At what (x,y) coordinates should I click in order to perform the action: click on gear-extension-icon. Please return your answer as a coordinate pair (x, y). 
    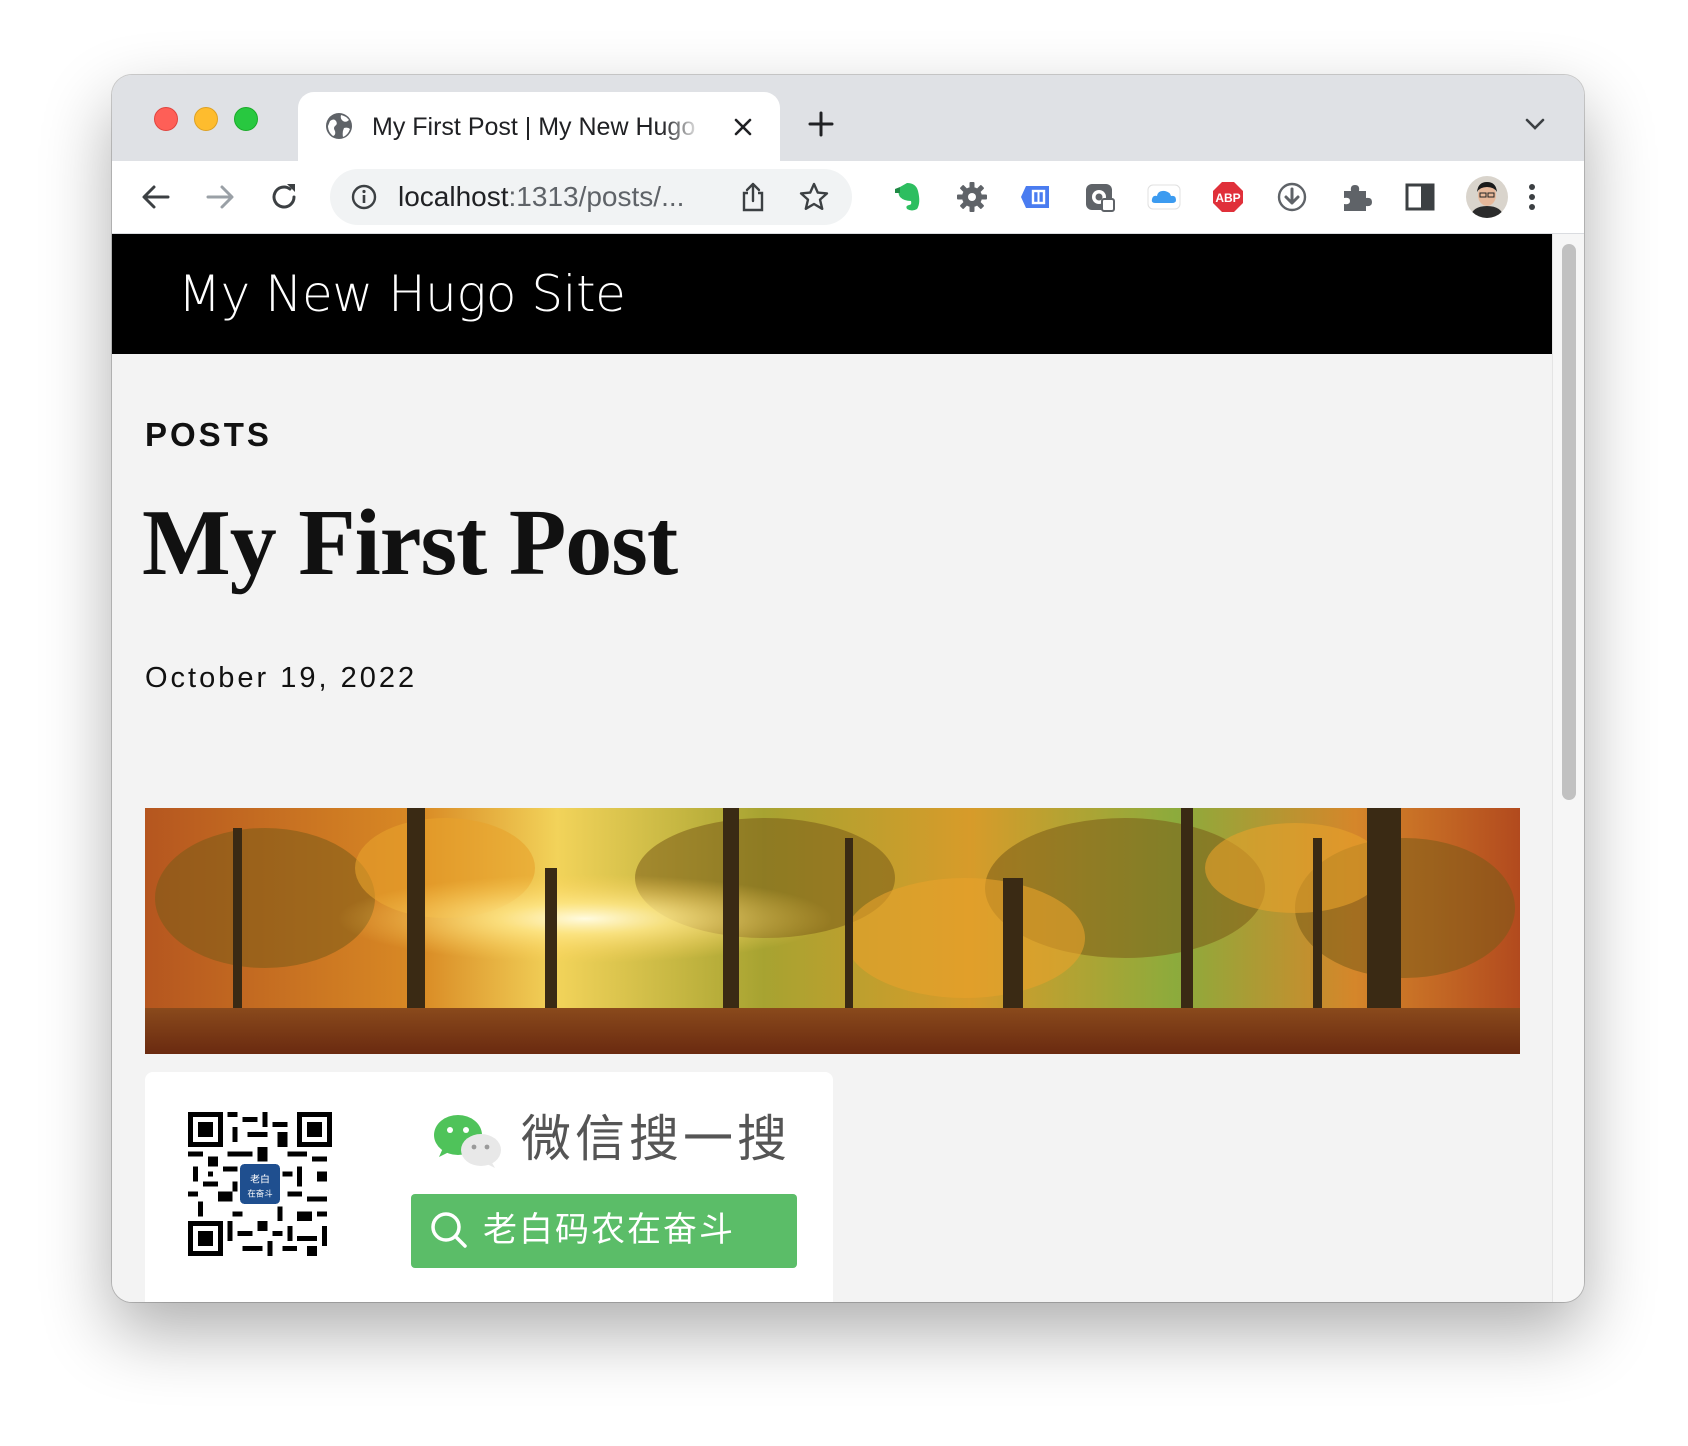
    Looking at the image, I should click on (972, 197).